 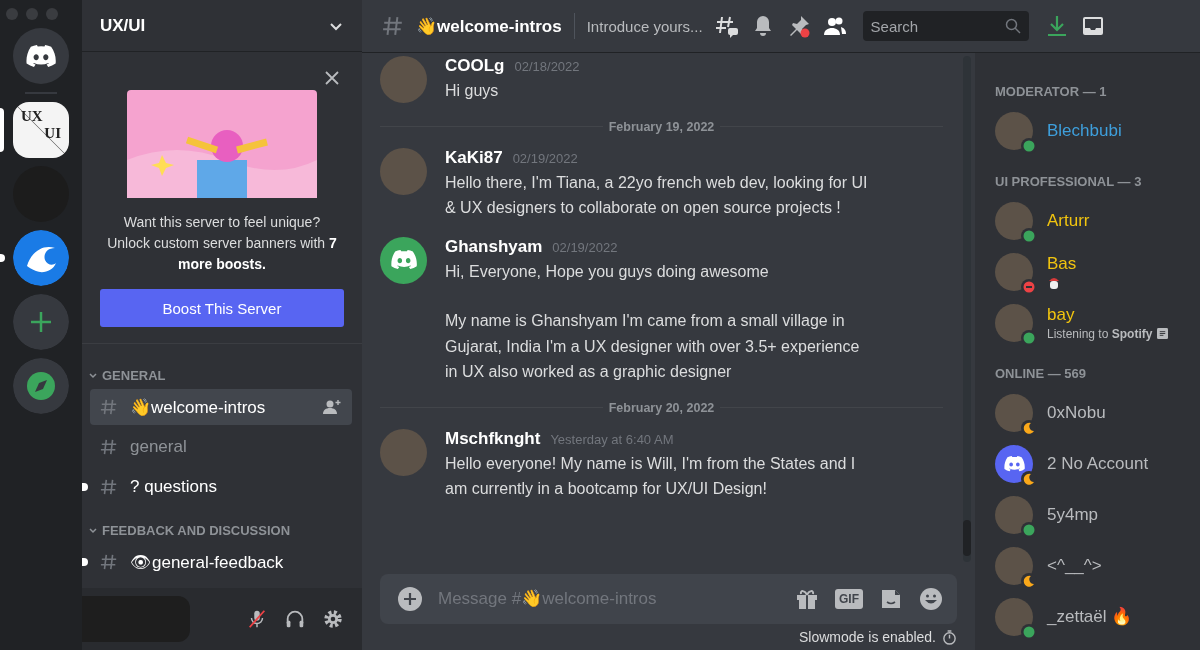 What do you see at coordinates (726, 26) in the screenshot?
I see `threads-icon` at bounding box center [726, 26].